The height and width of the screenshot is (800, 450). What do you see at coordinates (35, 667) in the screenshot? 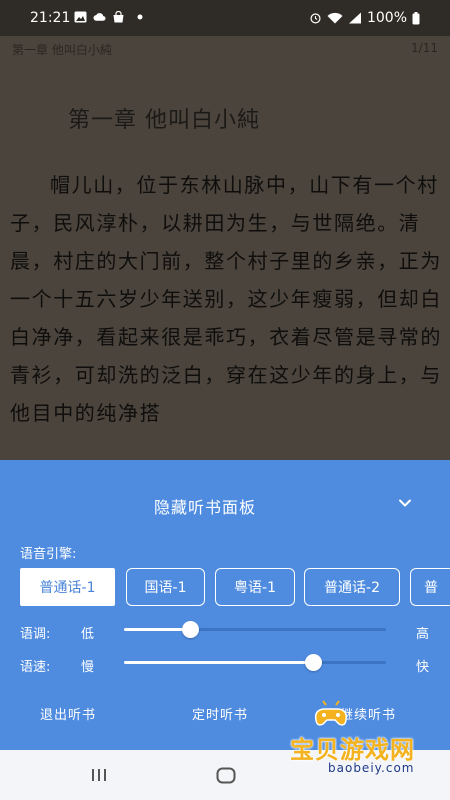
I see `speed-label: 语速:` at bounding box center [35, 667].